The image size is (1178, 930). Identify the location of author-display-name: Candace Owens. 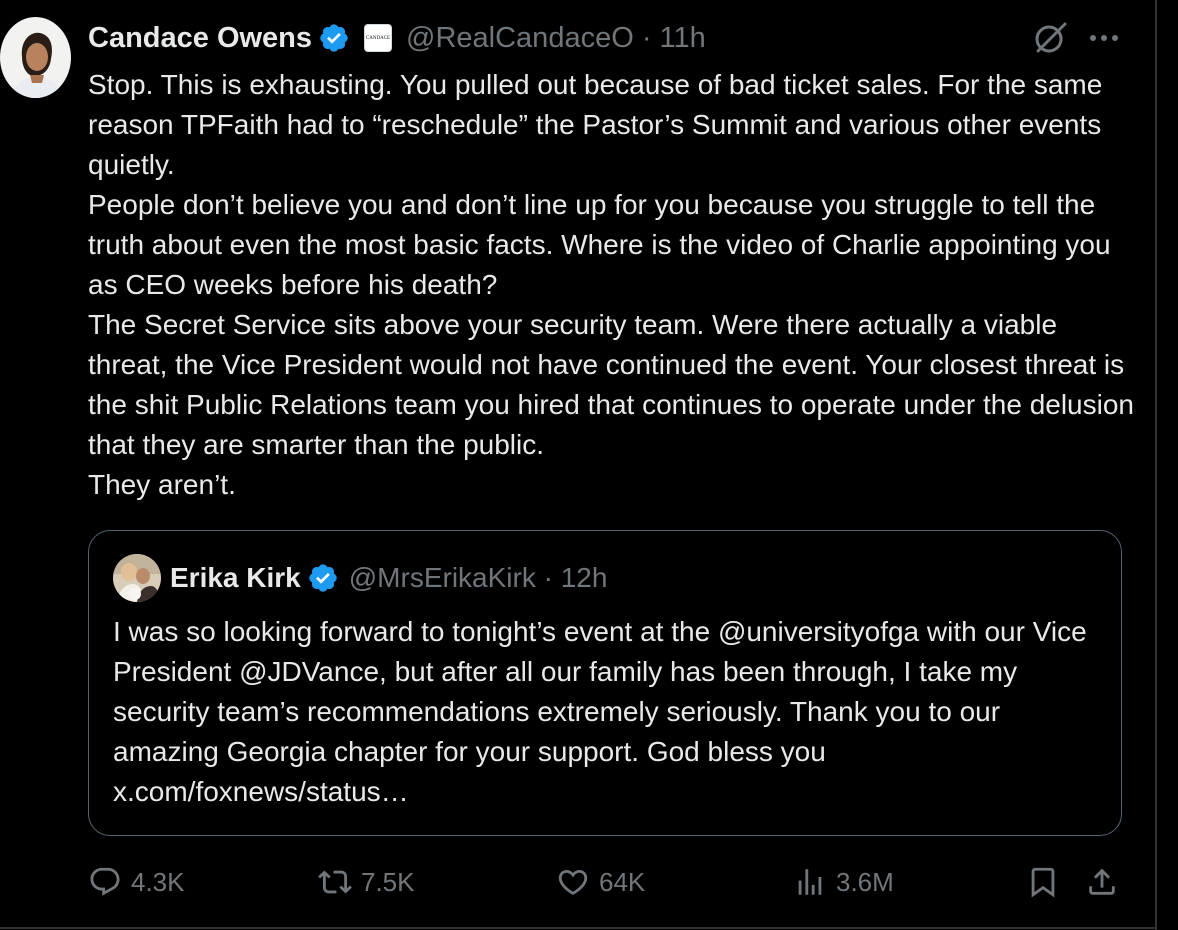
(200, 38).